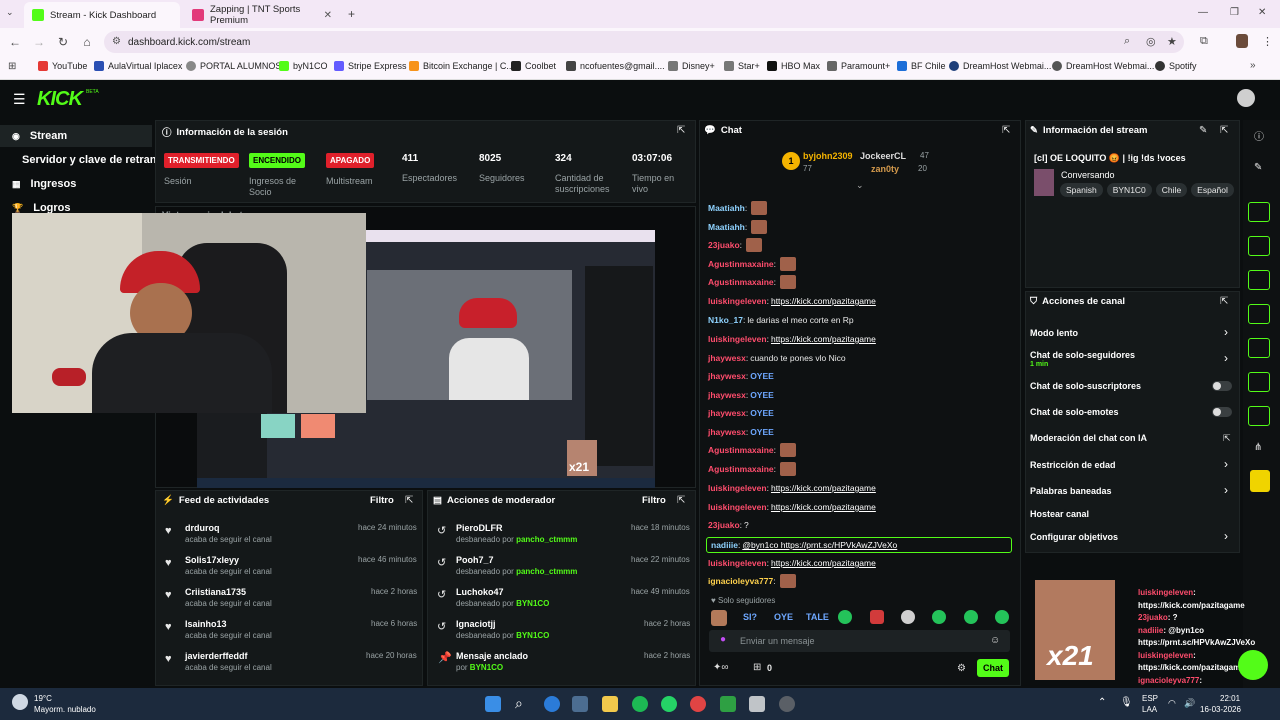 Image resolution: width=1280 pixels, height=720 pixels. Describe the element at coordinates (1262, 12) in the screenshot. I see `close-window-icon: ✕` at that location.